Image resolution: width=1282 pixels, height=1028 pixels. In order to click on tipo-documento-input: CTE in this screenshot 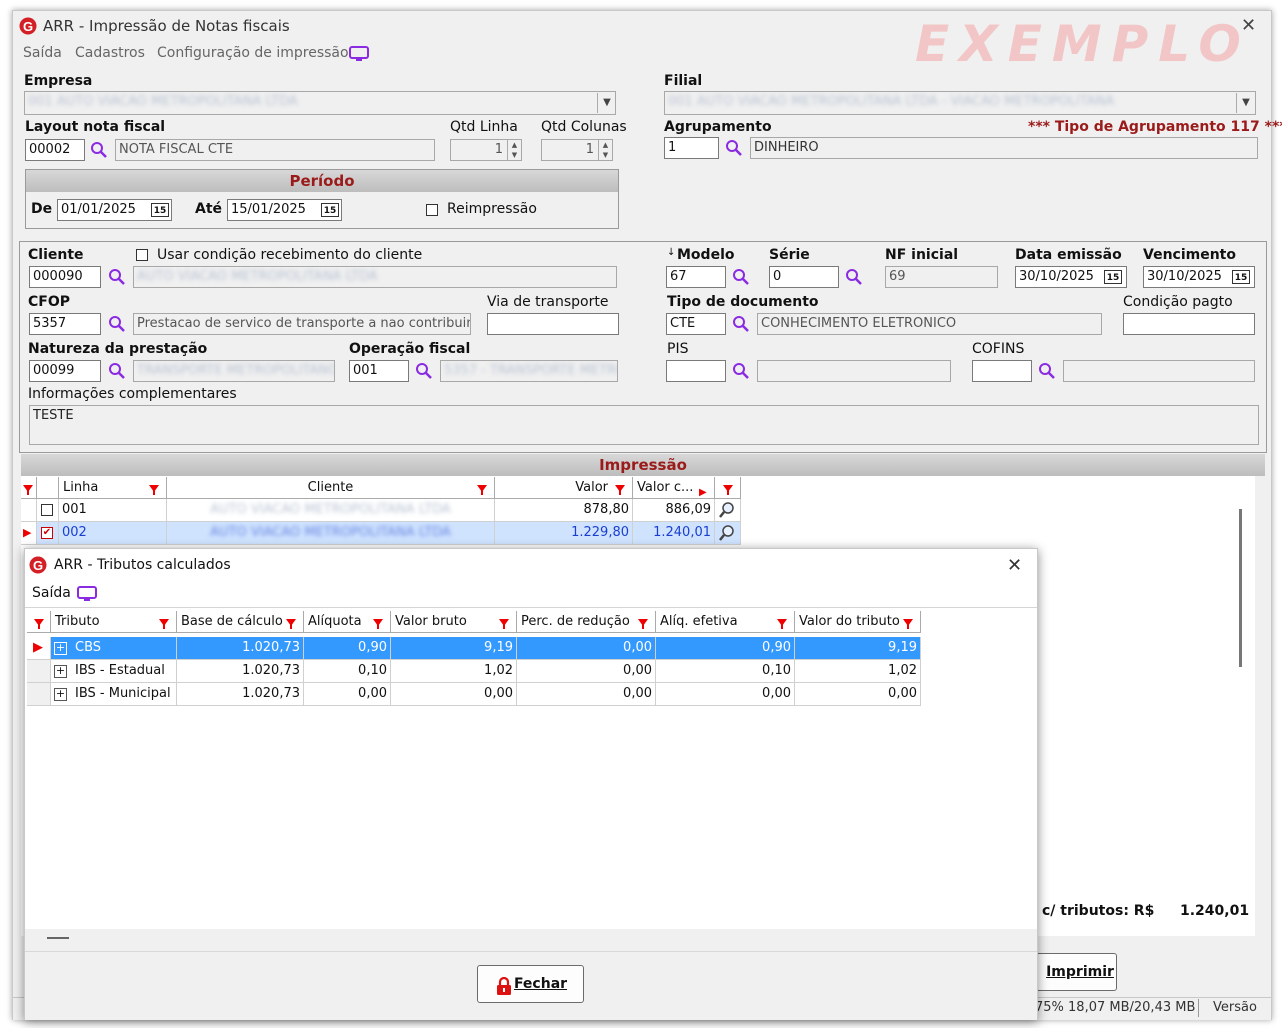, I will do `click(696, 324)`.